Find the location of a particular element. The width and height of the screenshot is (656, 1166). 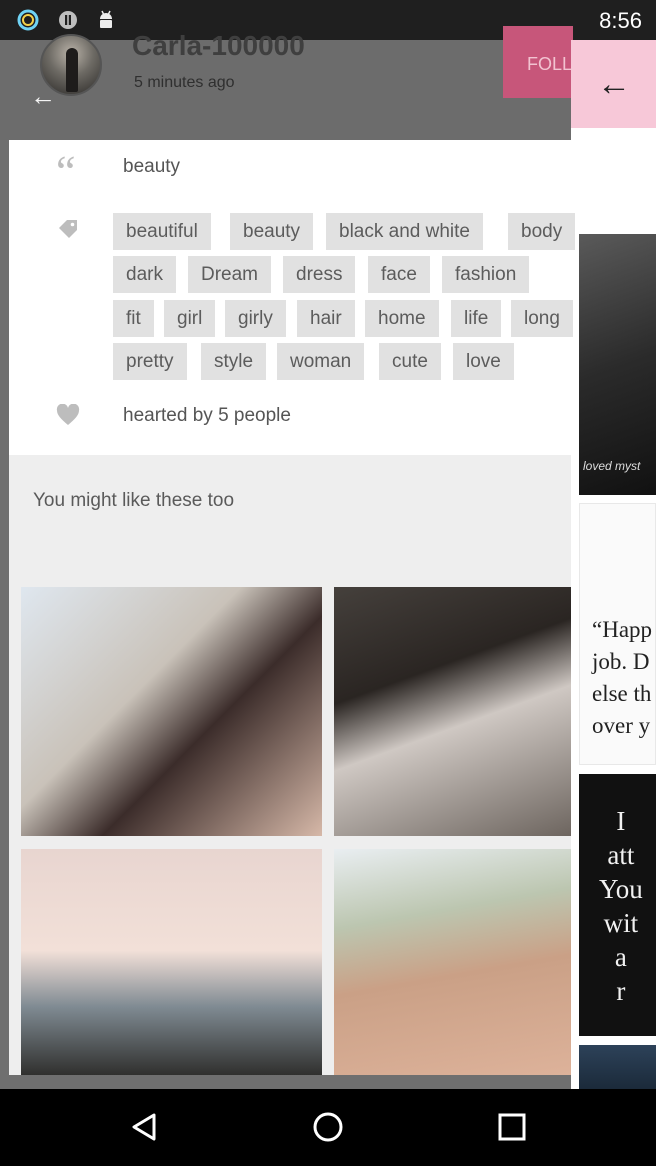

tag-chip: woman is located at coordinates (321, 361).